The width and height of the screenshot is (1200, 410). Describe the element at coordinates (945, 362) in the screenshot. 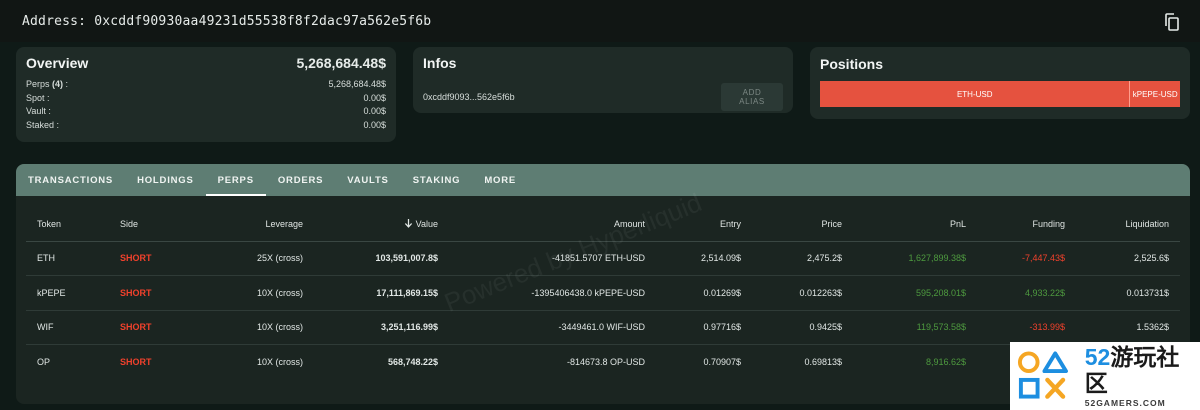

I see `cell-pnl: 8,916.62$` at that location.